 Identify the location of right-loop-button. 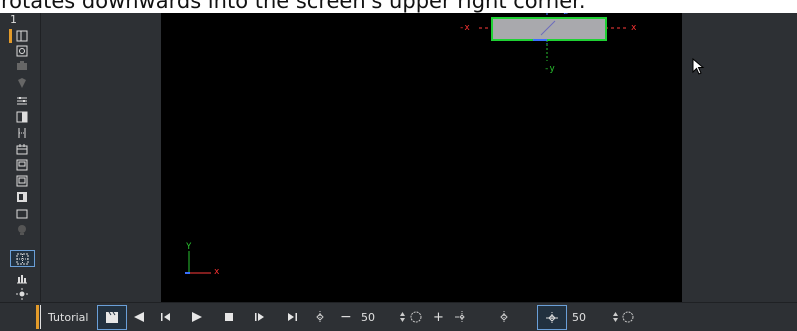
(628, 317).